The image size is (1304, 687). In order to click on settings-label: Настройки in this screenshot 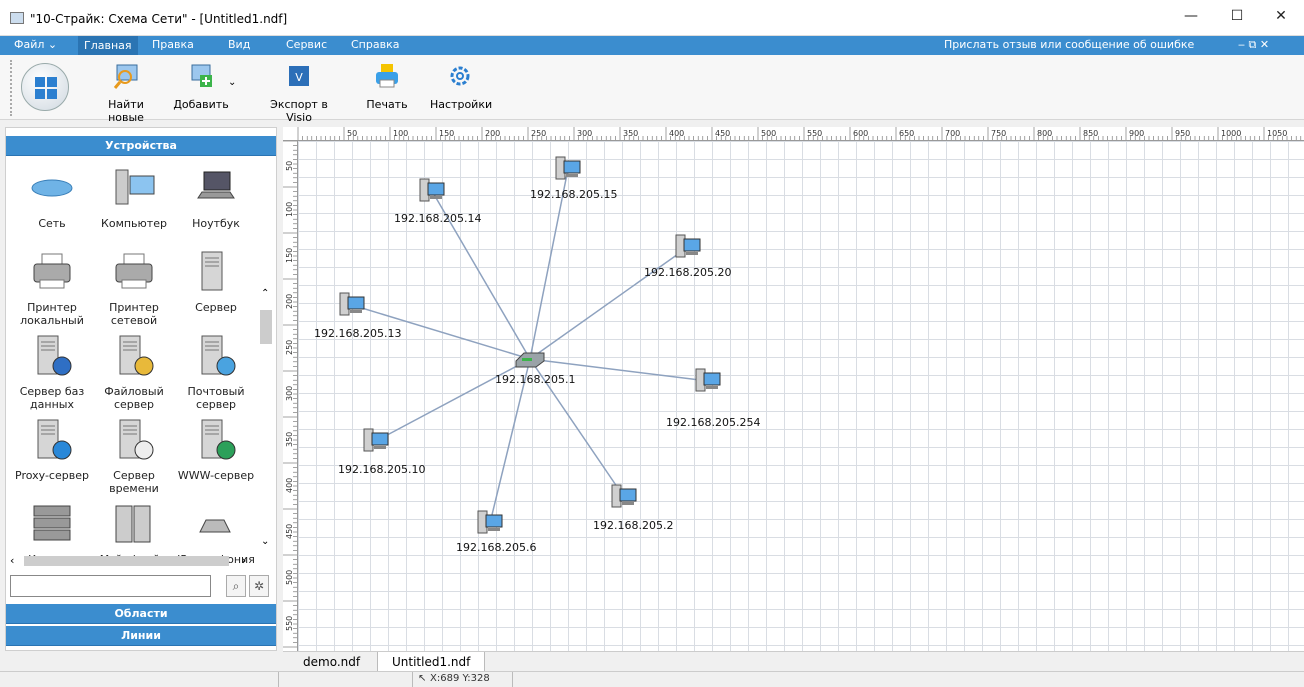, I will do `click(461, 104)`.